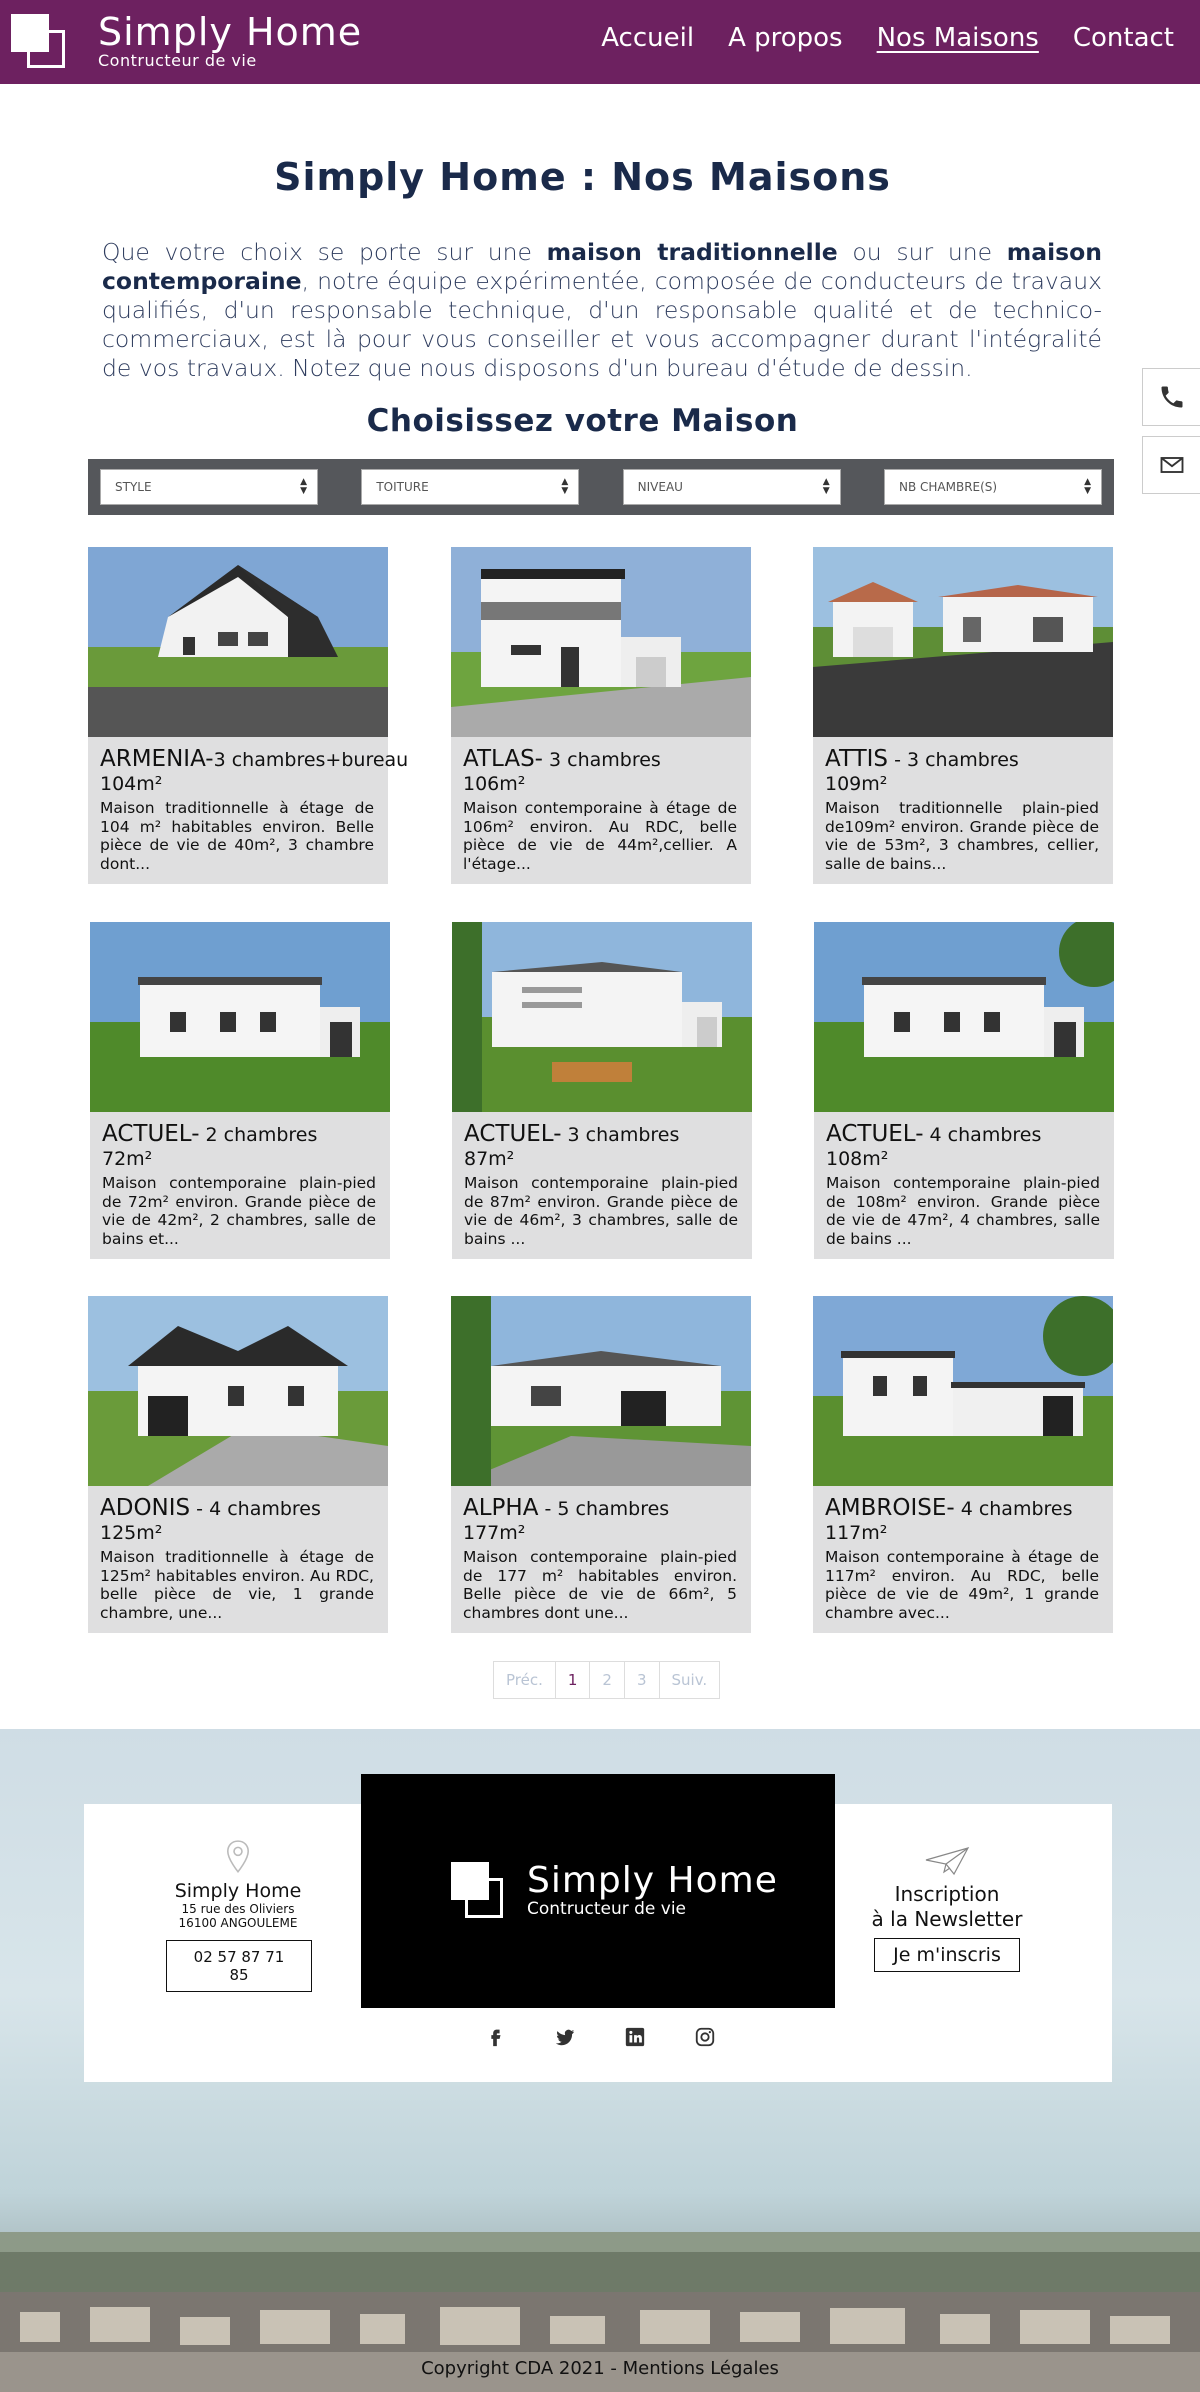  Describe the element at coordinates (131, 784) in the screenshot. I see `house-area: 104m²` at that location.